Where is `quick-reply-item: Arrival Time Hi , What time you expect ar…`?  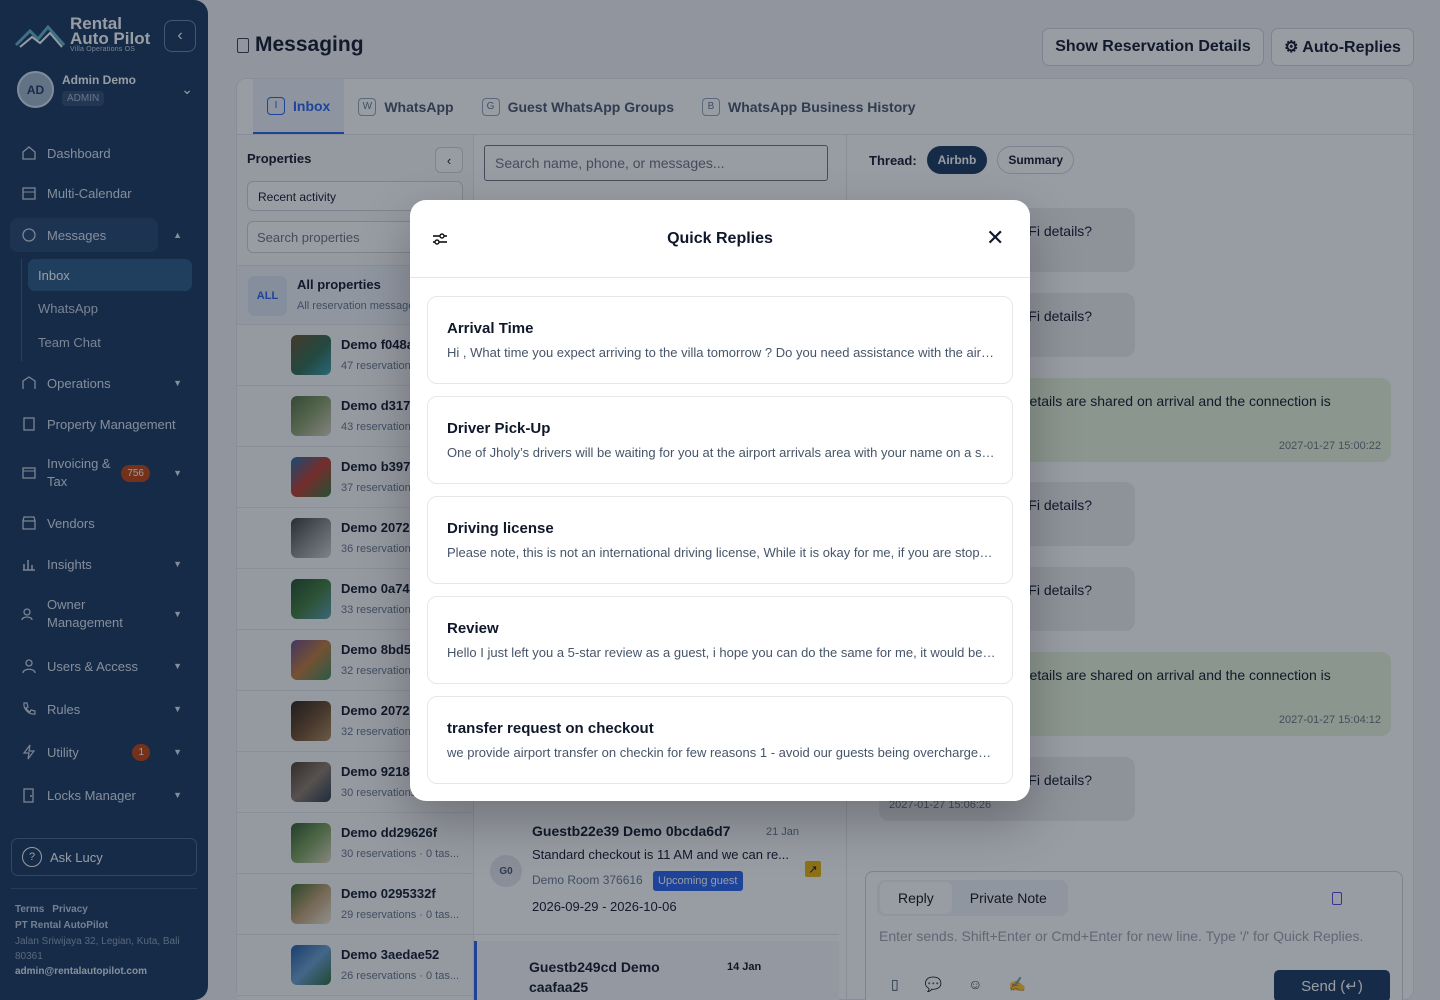 quick-reply-item: Arrival Time Hi , What time you expect ar… is located at coordinates (720, 340).